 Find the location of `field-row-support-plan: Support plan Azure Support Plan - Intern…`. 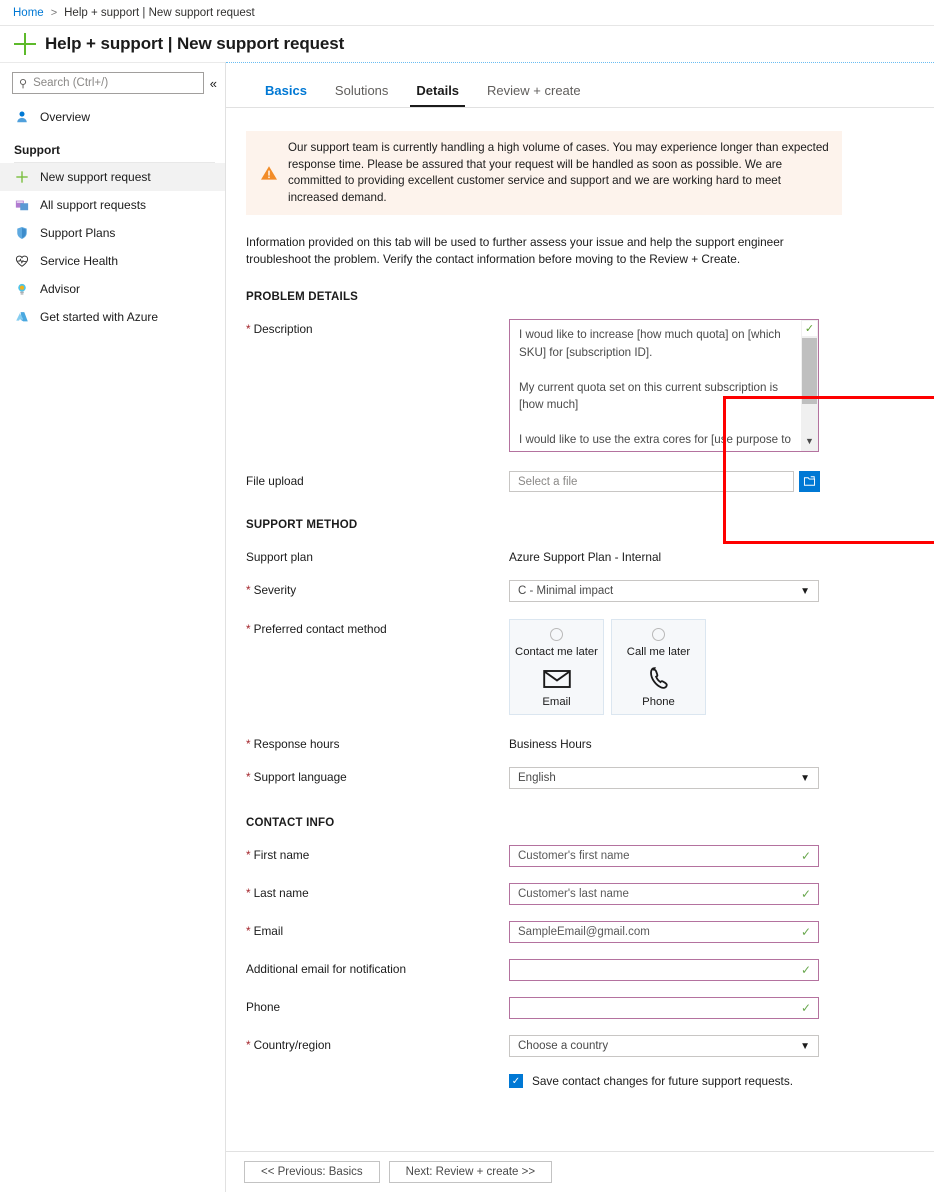

field-row-support-plan: Support plan Azure Support Plan - Intern… is located at coordinates (580, 555).